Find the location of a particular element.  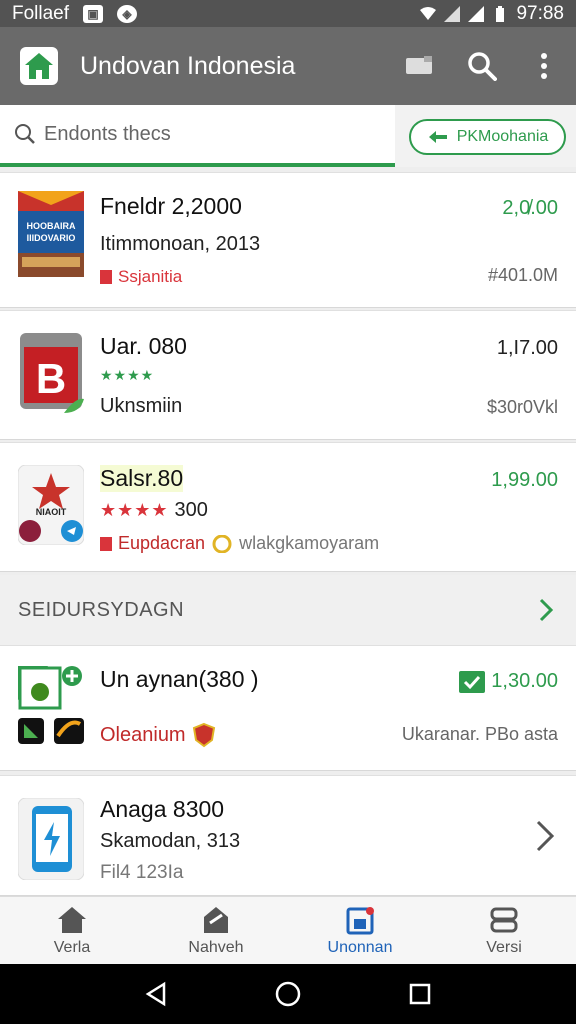

item-price: 1,I7.00 is located at coordinates (527, 348).